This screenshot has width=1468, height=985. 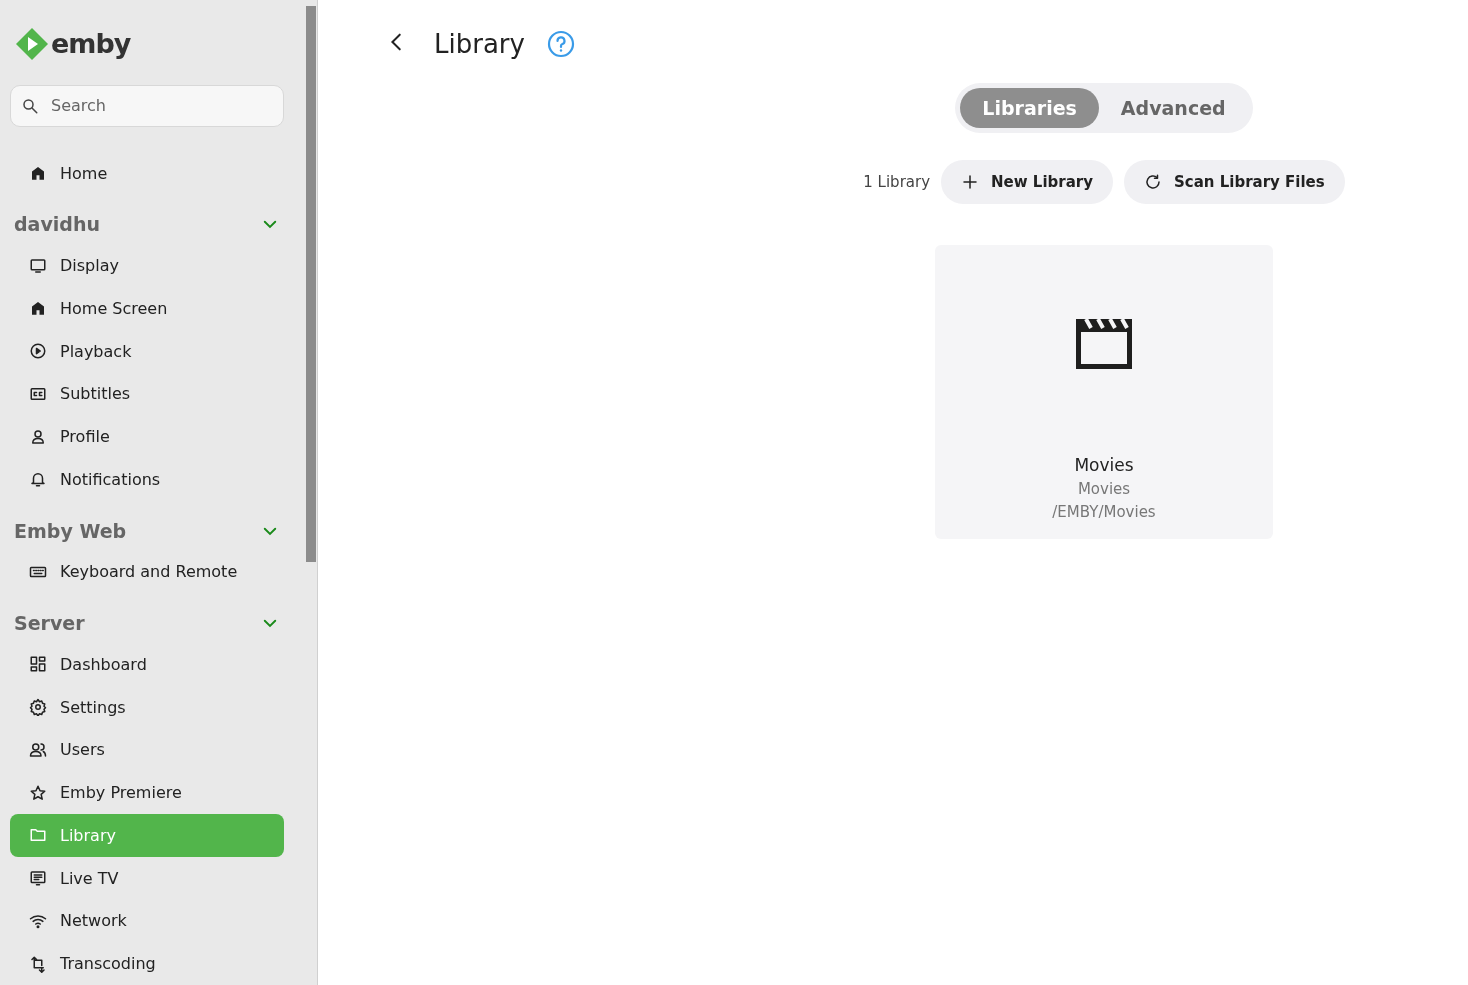 What do you see at coordinates (1234, 182) in the screenshot?
I see `scan-button: Scan Library Files` at bounding box center [1234, 182].